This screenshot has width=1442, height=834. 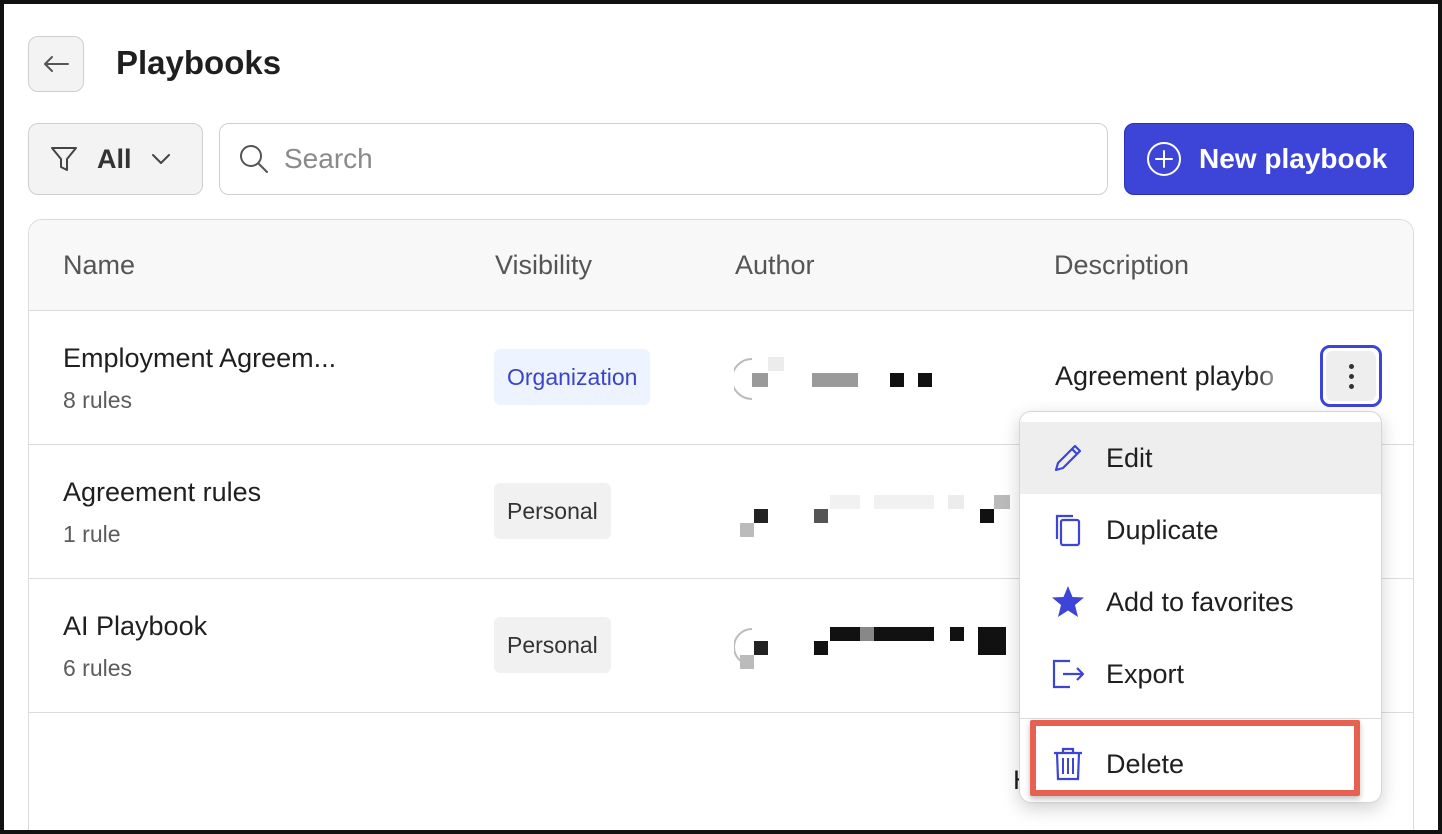 I want to click on menu-item-label: Export, so click(x=1145, y=673).